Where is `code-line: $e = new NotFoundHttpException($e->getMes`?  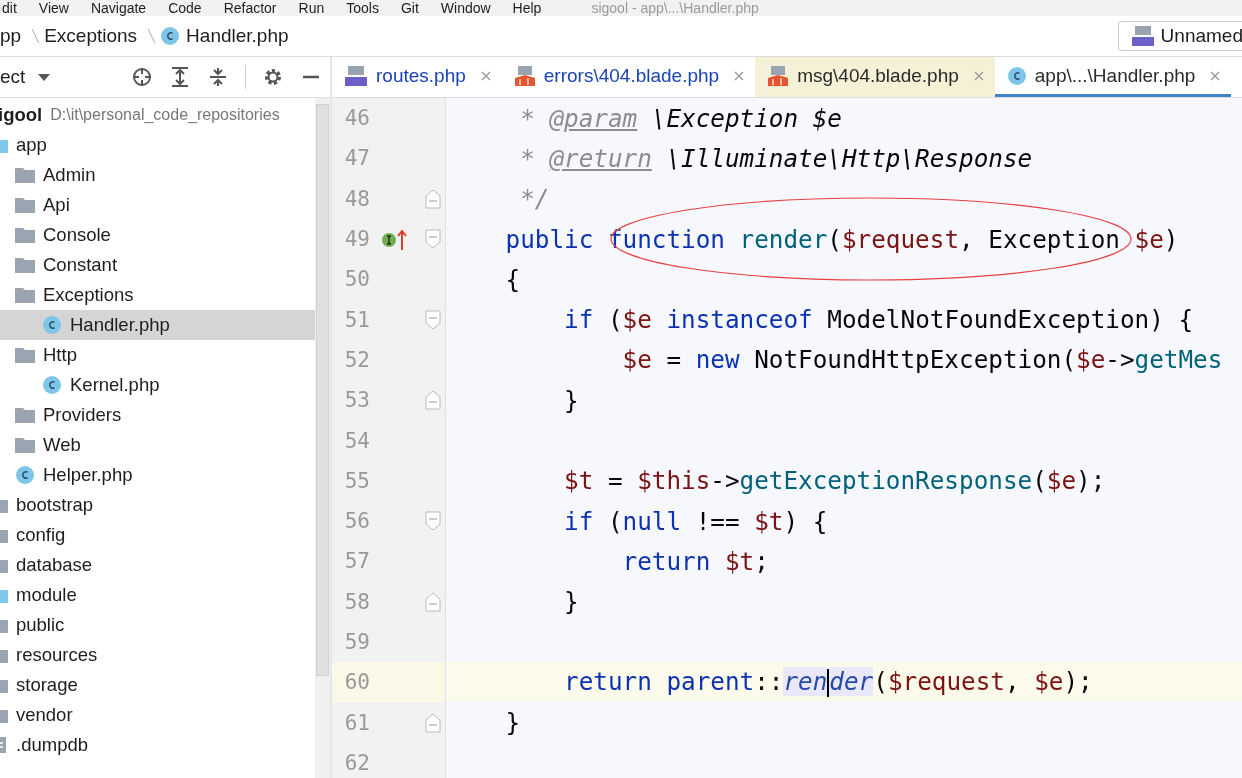
code-line: $e = new NotFoundHttpException($e->getMes is located at coordinates (922, 360).